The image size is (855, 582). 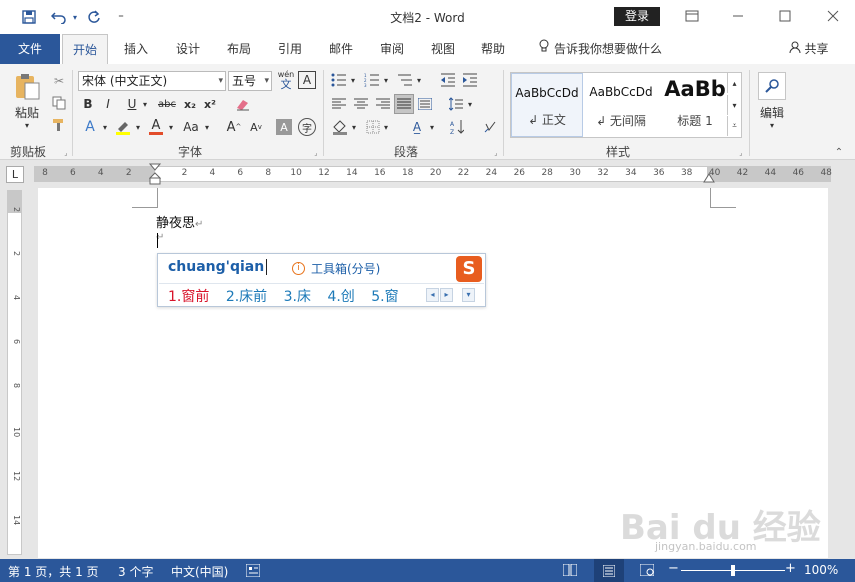 I want to click on style-no-spacing: AaBbCcDd ↲ 无间隔, so click(x=621, y=105).